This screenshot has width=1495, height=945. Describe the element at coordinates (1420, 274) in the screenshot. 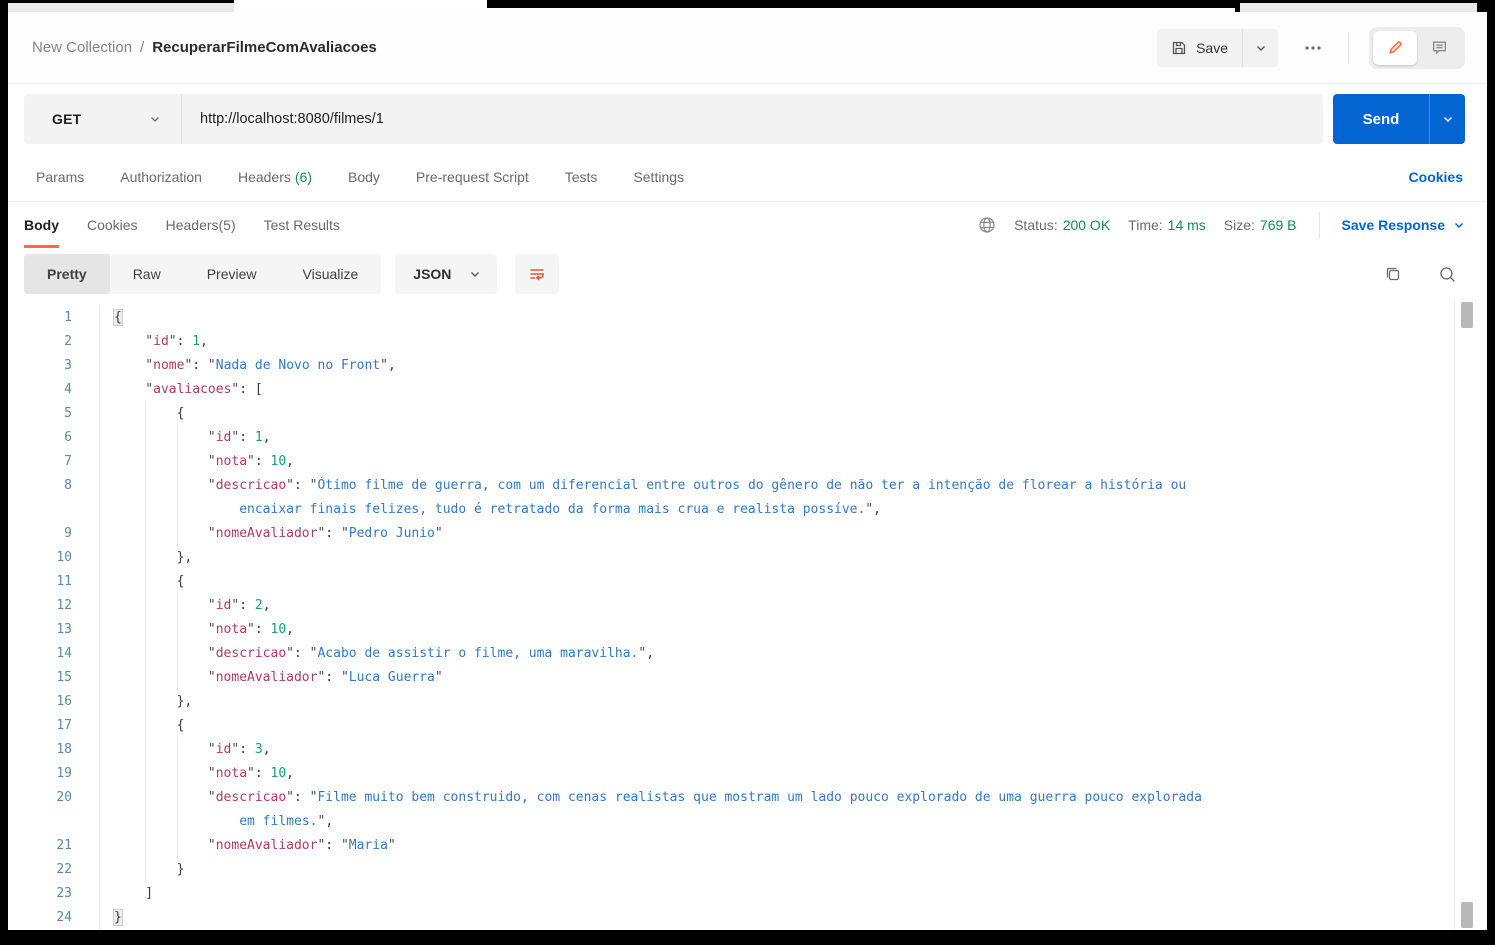

I see `response-body-actions` at that location.